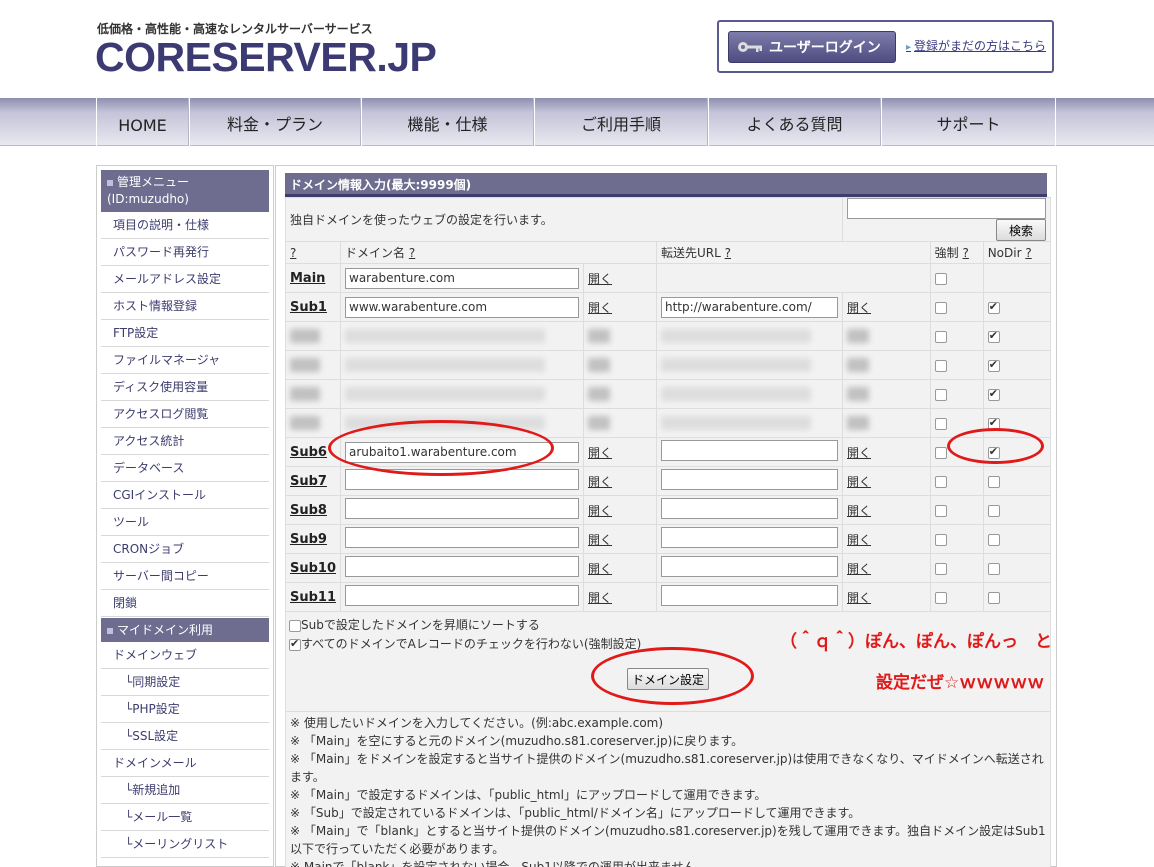 This screenshot has height=867, width=1154. What do you see at coordinates (462, 307) in the screenshot?
I see `domain-input: www.warabenture.com` at bounding box center [462, 307].